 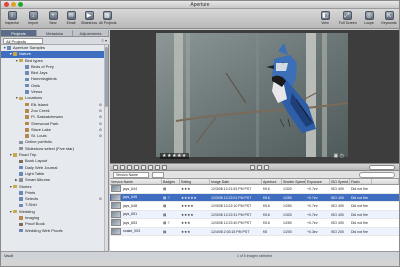 I want to click on all-projects-button: ▦ All Projects, so click(x=108, y=19).